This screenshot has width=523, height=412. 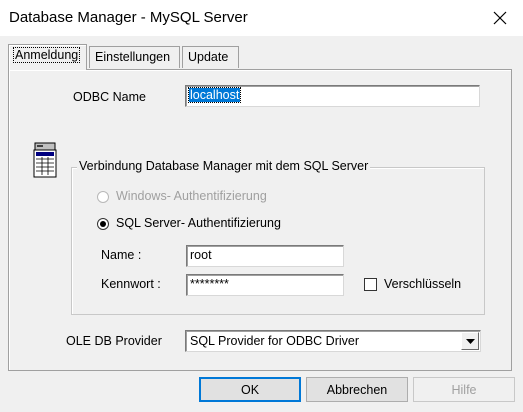 I want to click on dropdown-arrow-icon, so click(x=470, y=341).